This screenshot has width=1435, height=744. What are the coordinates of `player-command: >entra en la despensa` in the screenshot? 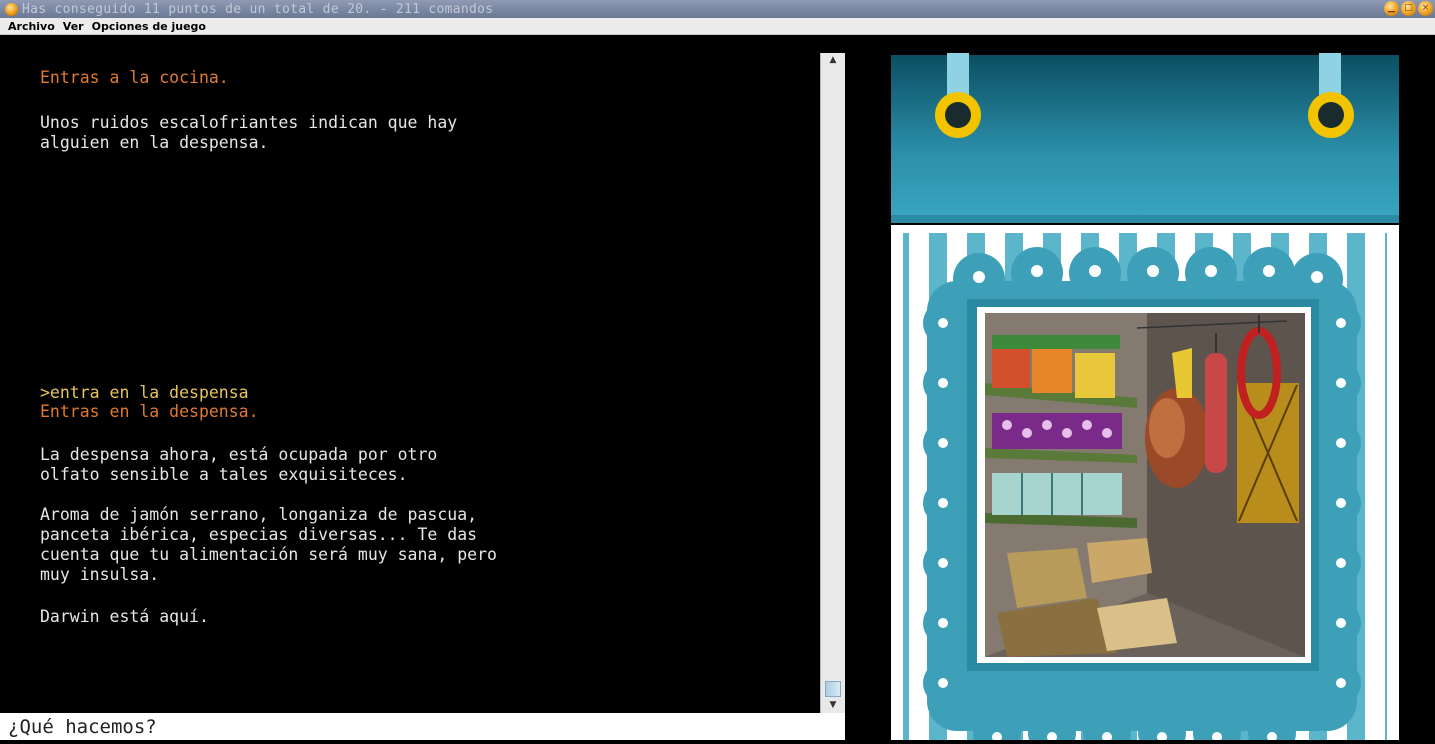 It's located at (144, 392).